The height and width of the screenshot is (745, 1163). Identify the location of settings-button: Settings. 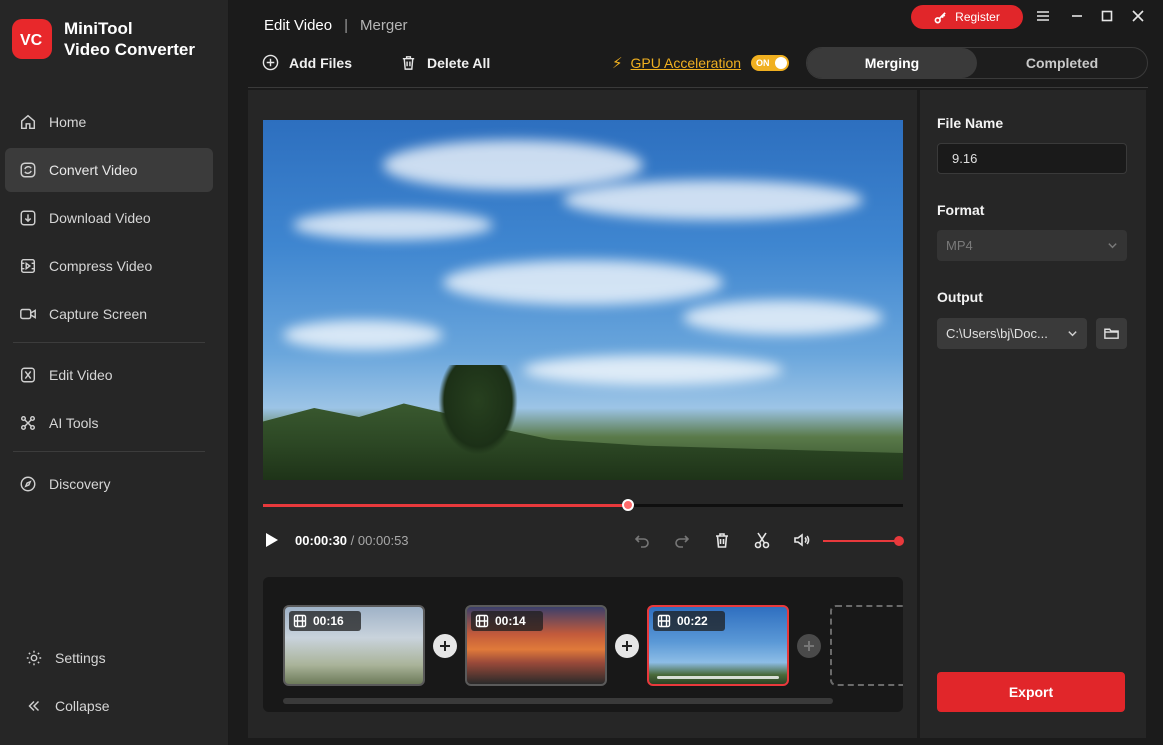
(109, 658).